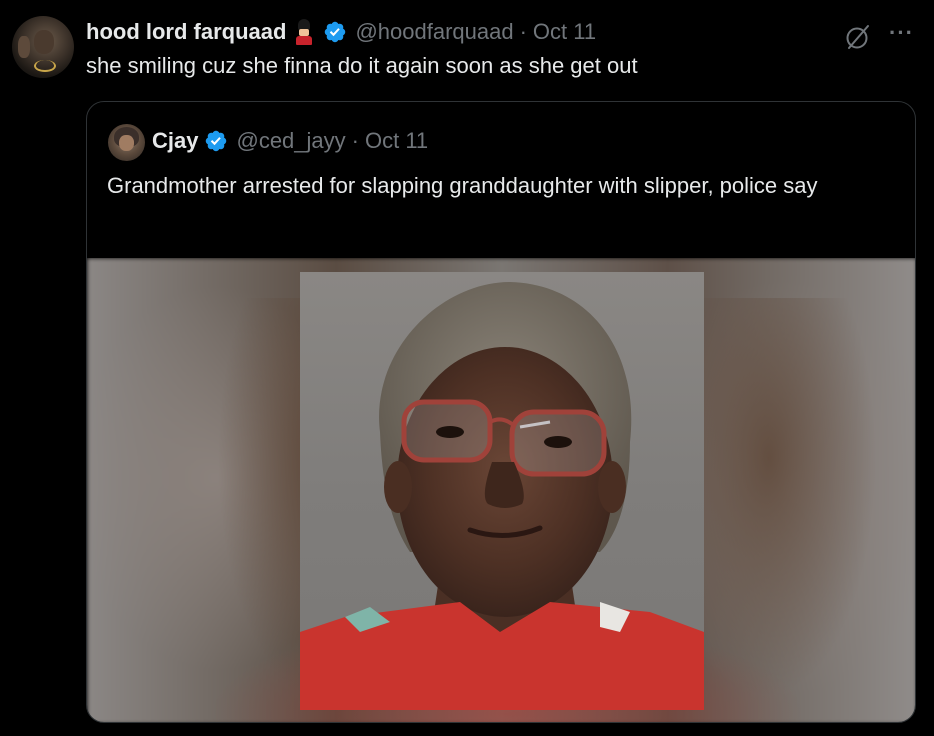  Describe the element at coordinates (304, 32) in the screenshot. I see `guardsman-emoji-icon` at that location.